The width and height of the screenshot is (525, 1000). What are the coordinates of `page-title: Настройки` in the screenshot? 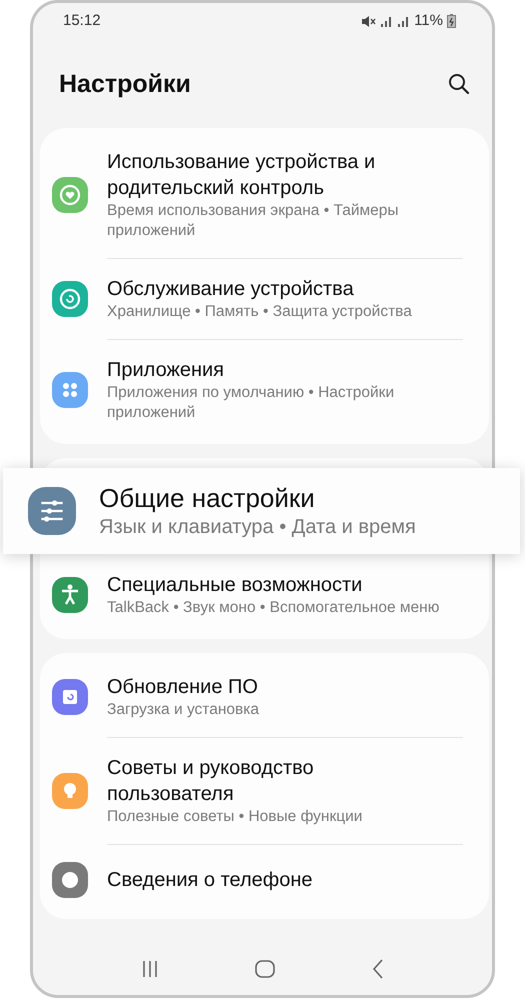 It's located at (125, 83).